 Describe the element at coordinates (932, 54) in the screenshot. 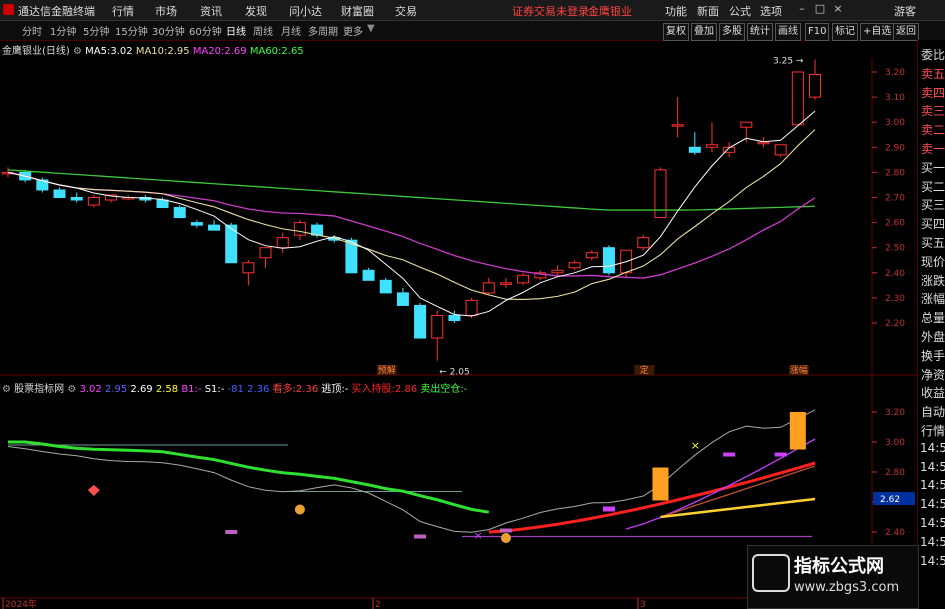

I see `side-panel-item: 委比` at that location.